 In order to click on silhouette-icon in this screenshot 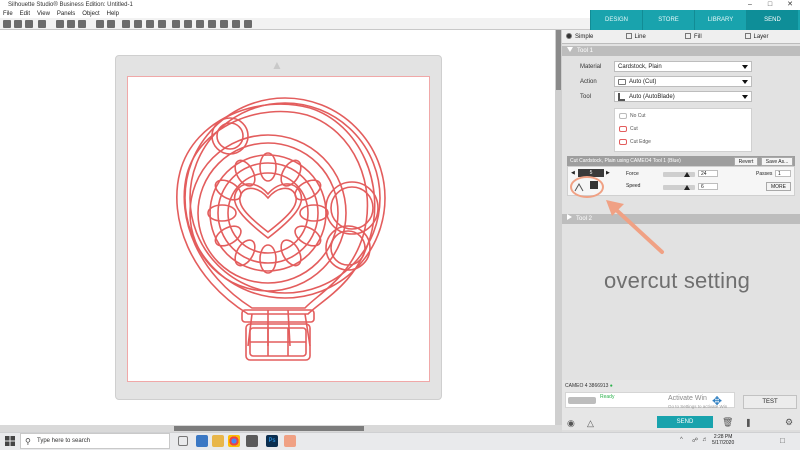, I will do `click(252, 441)`.